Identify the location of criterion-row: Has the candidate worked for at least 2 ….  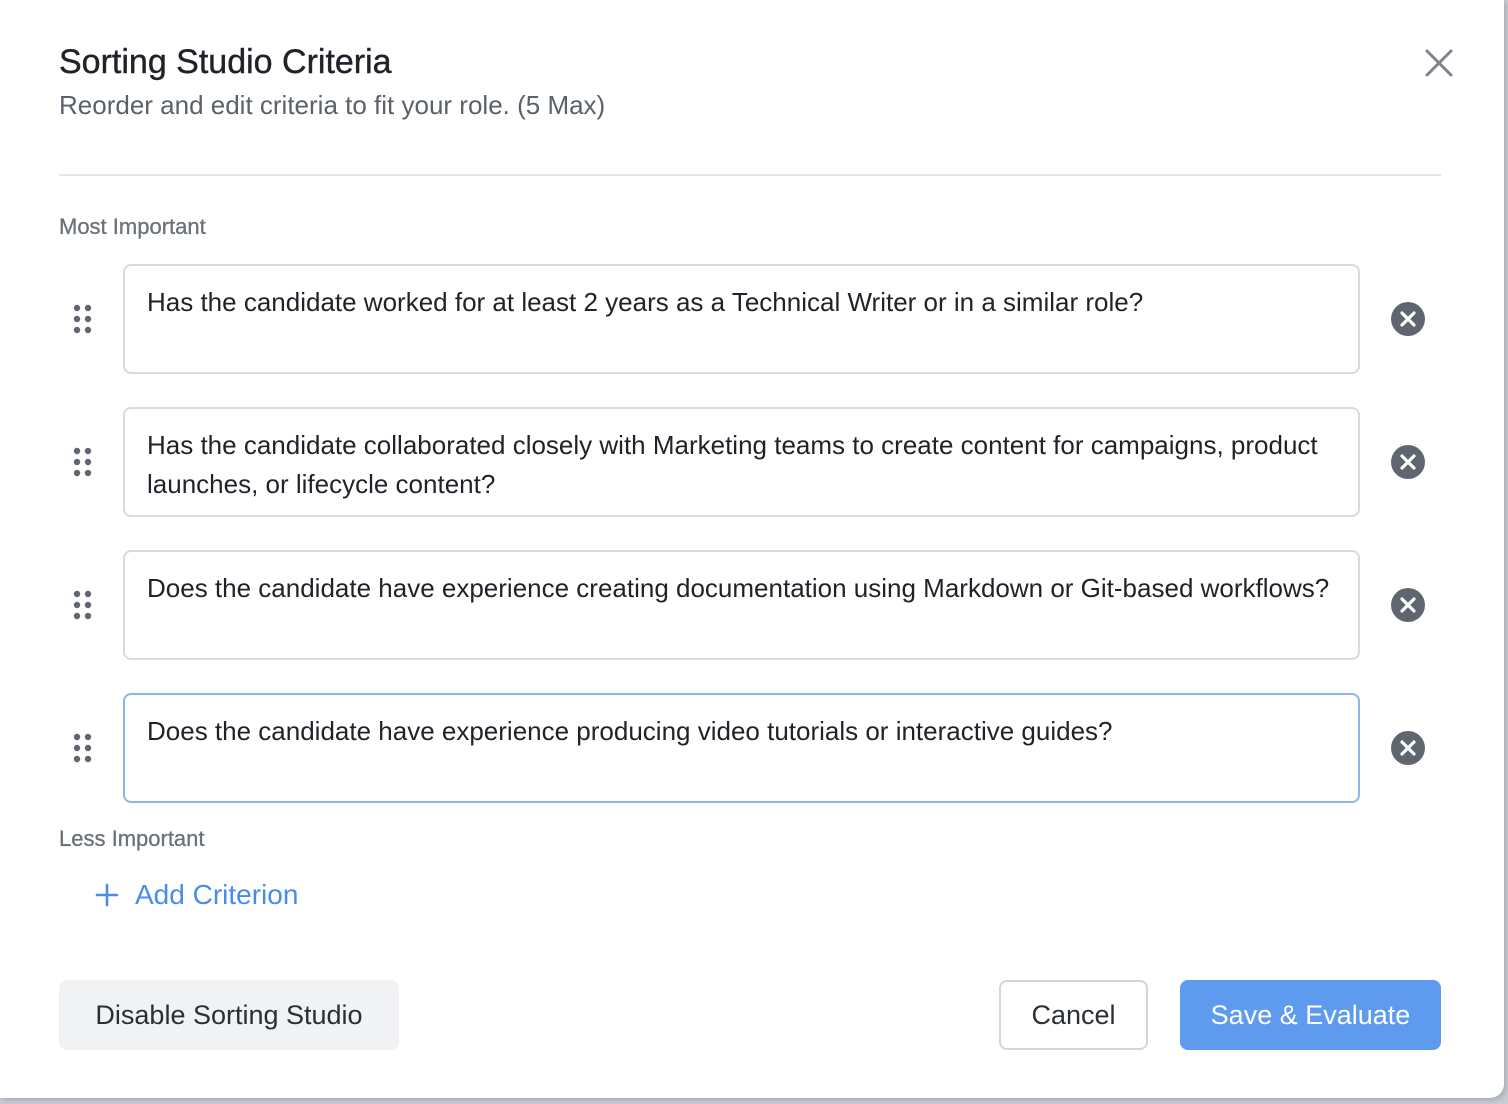
(750, 319).